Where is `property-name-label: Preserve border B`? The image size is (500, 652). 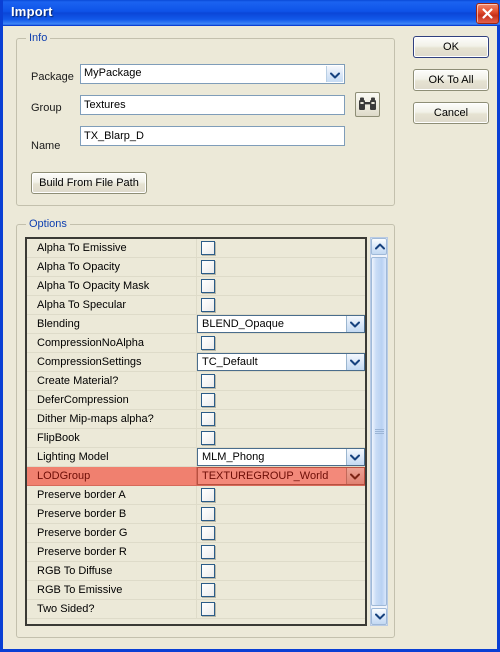 property-name-label: Preserve border B is located at coordinates (82, 514).